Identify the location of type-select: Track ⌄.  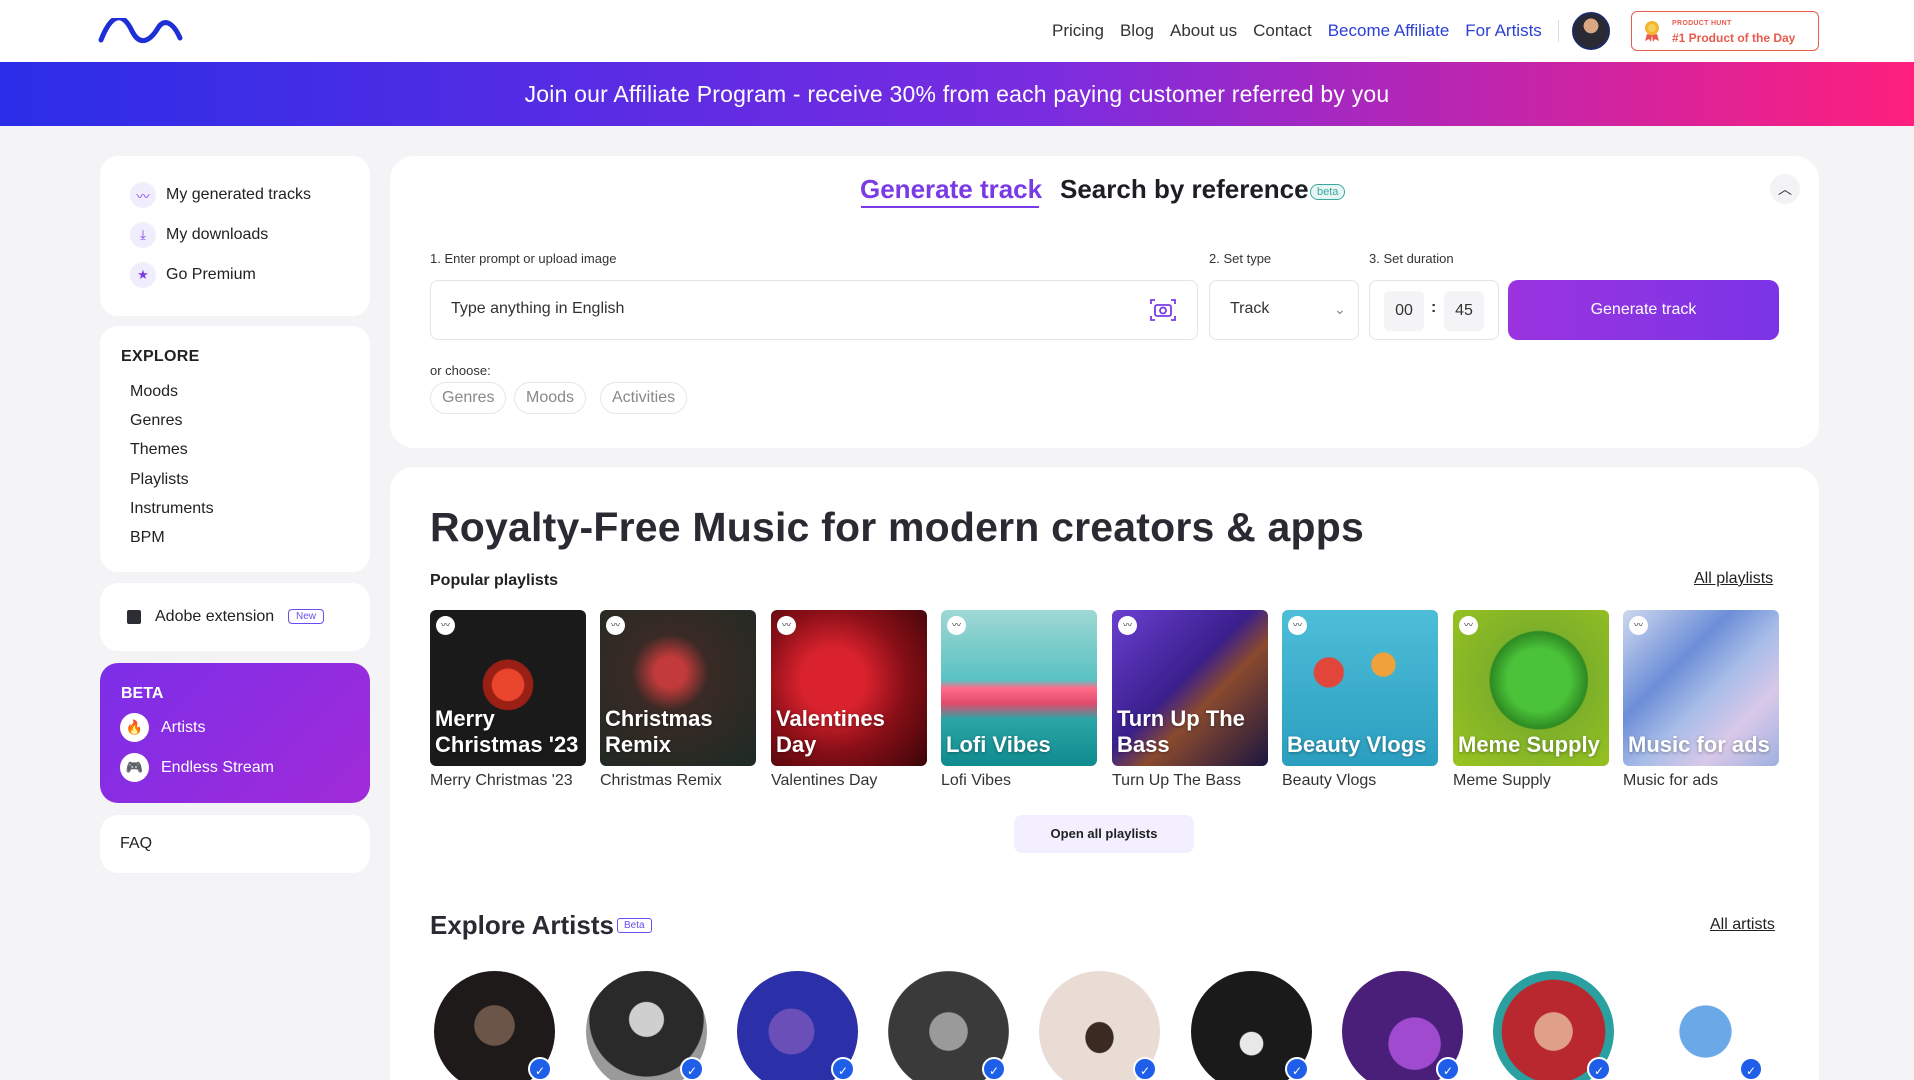
(1284, 310).